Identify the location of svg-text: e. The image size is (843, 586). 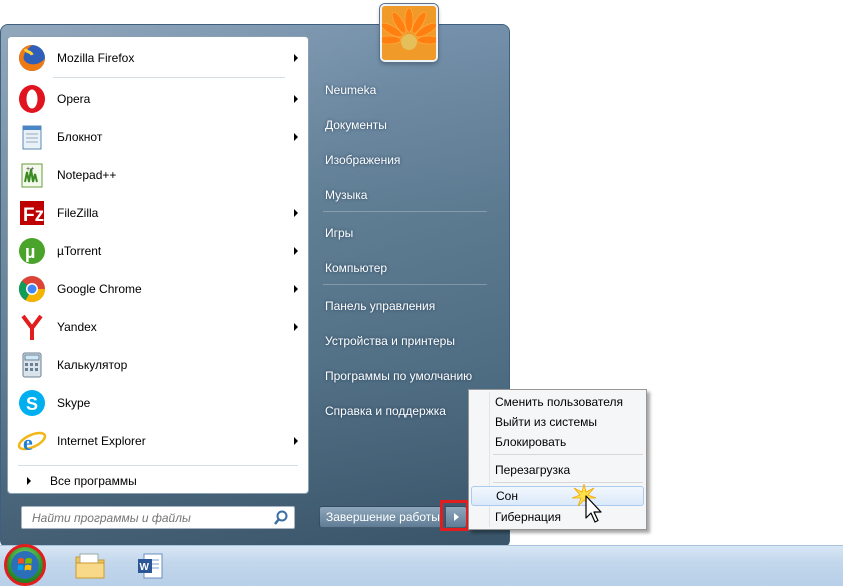
(28, 442).